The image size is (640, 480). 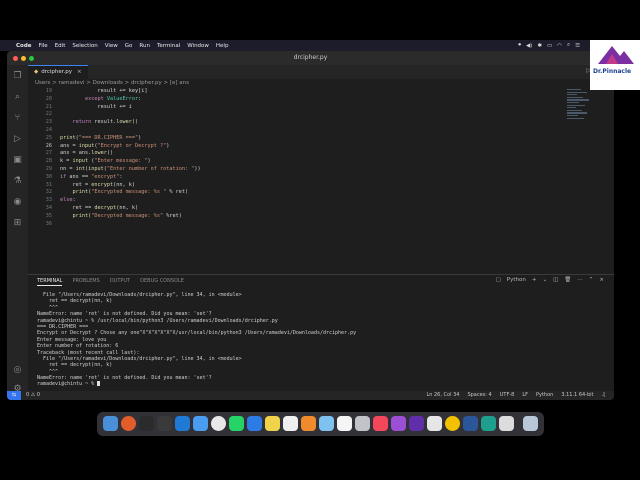 What do you see at coordinates (33, 395) in the screenshot?
I see `problems-count: 0 ⚠ 0` at bounding box center [33, 395].